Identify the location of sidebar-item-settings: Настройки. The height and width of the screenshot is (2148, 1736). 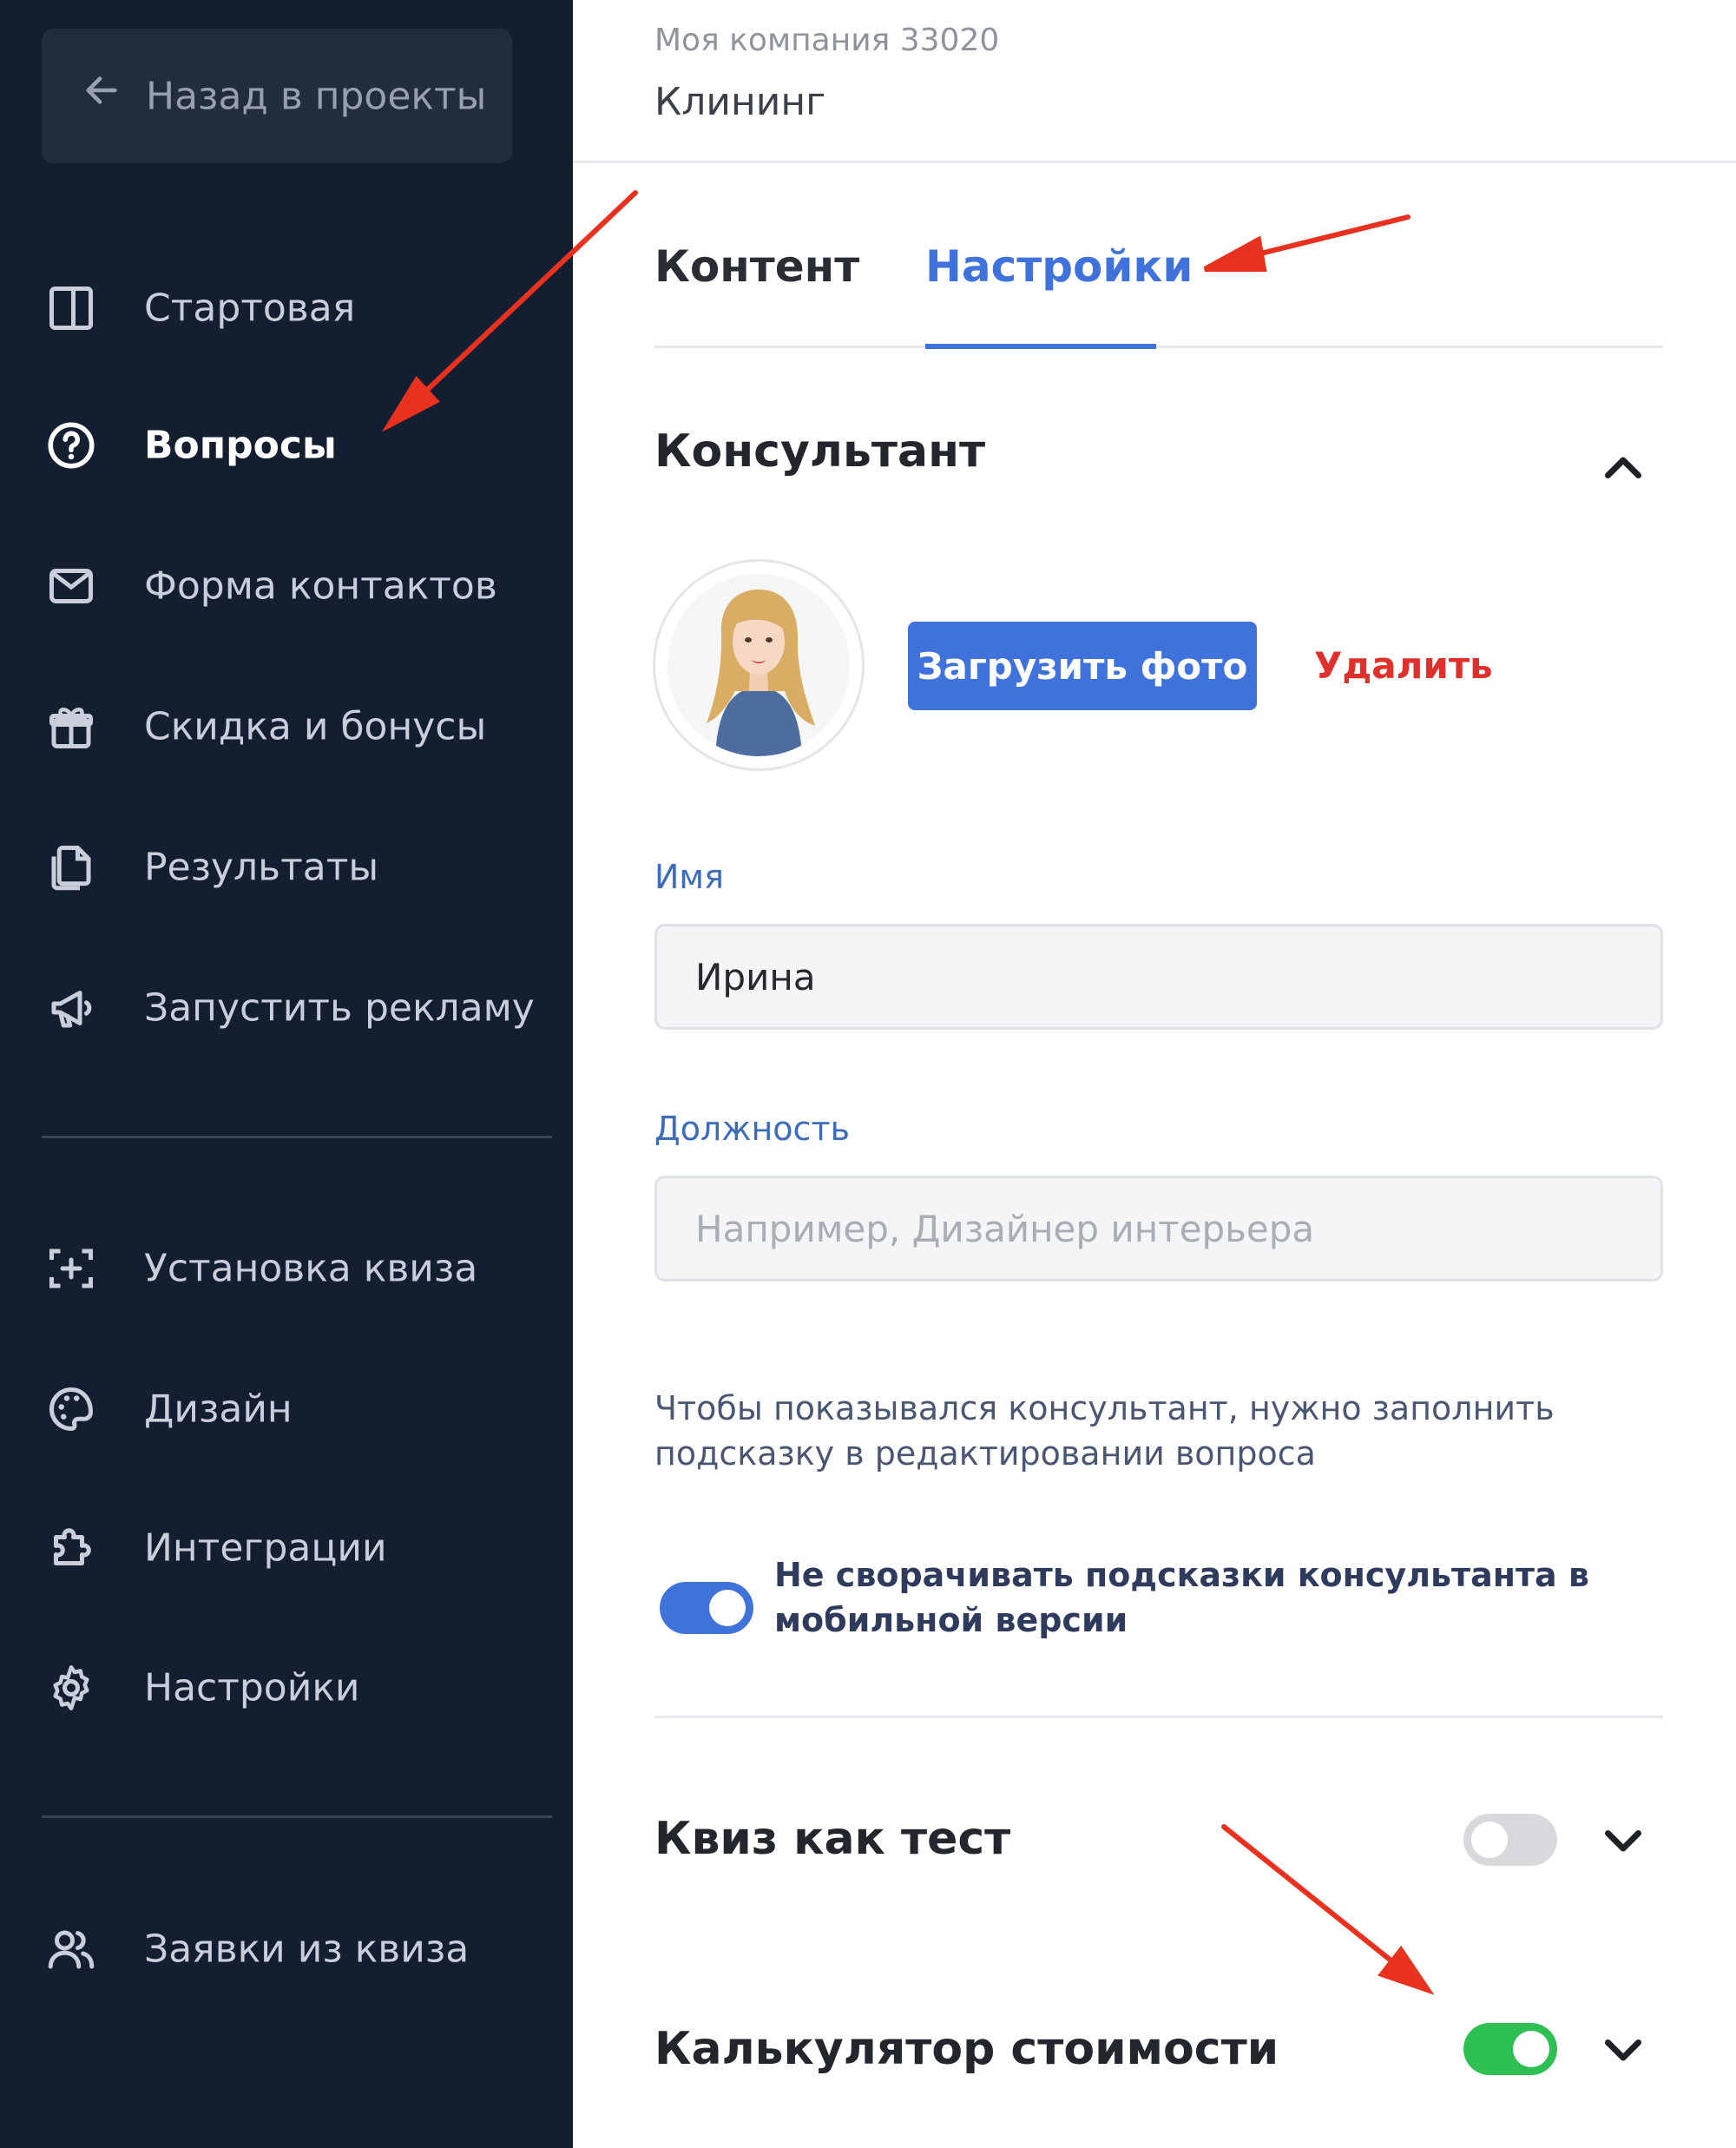
(286, 1688).